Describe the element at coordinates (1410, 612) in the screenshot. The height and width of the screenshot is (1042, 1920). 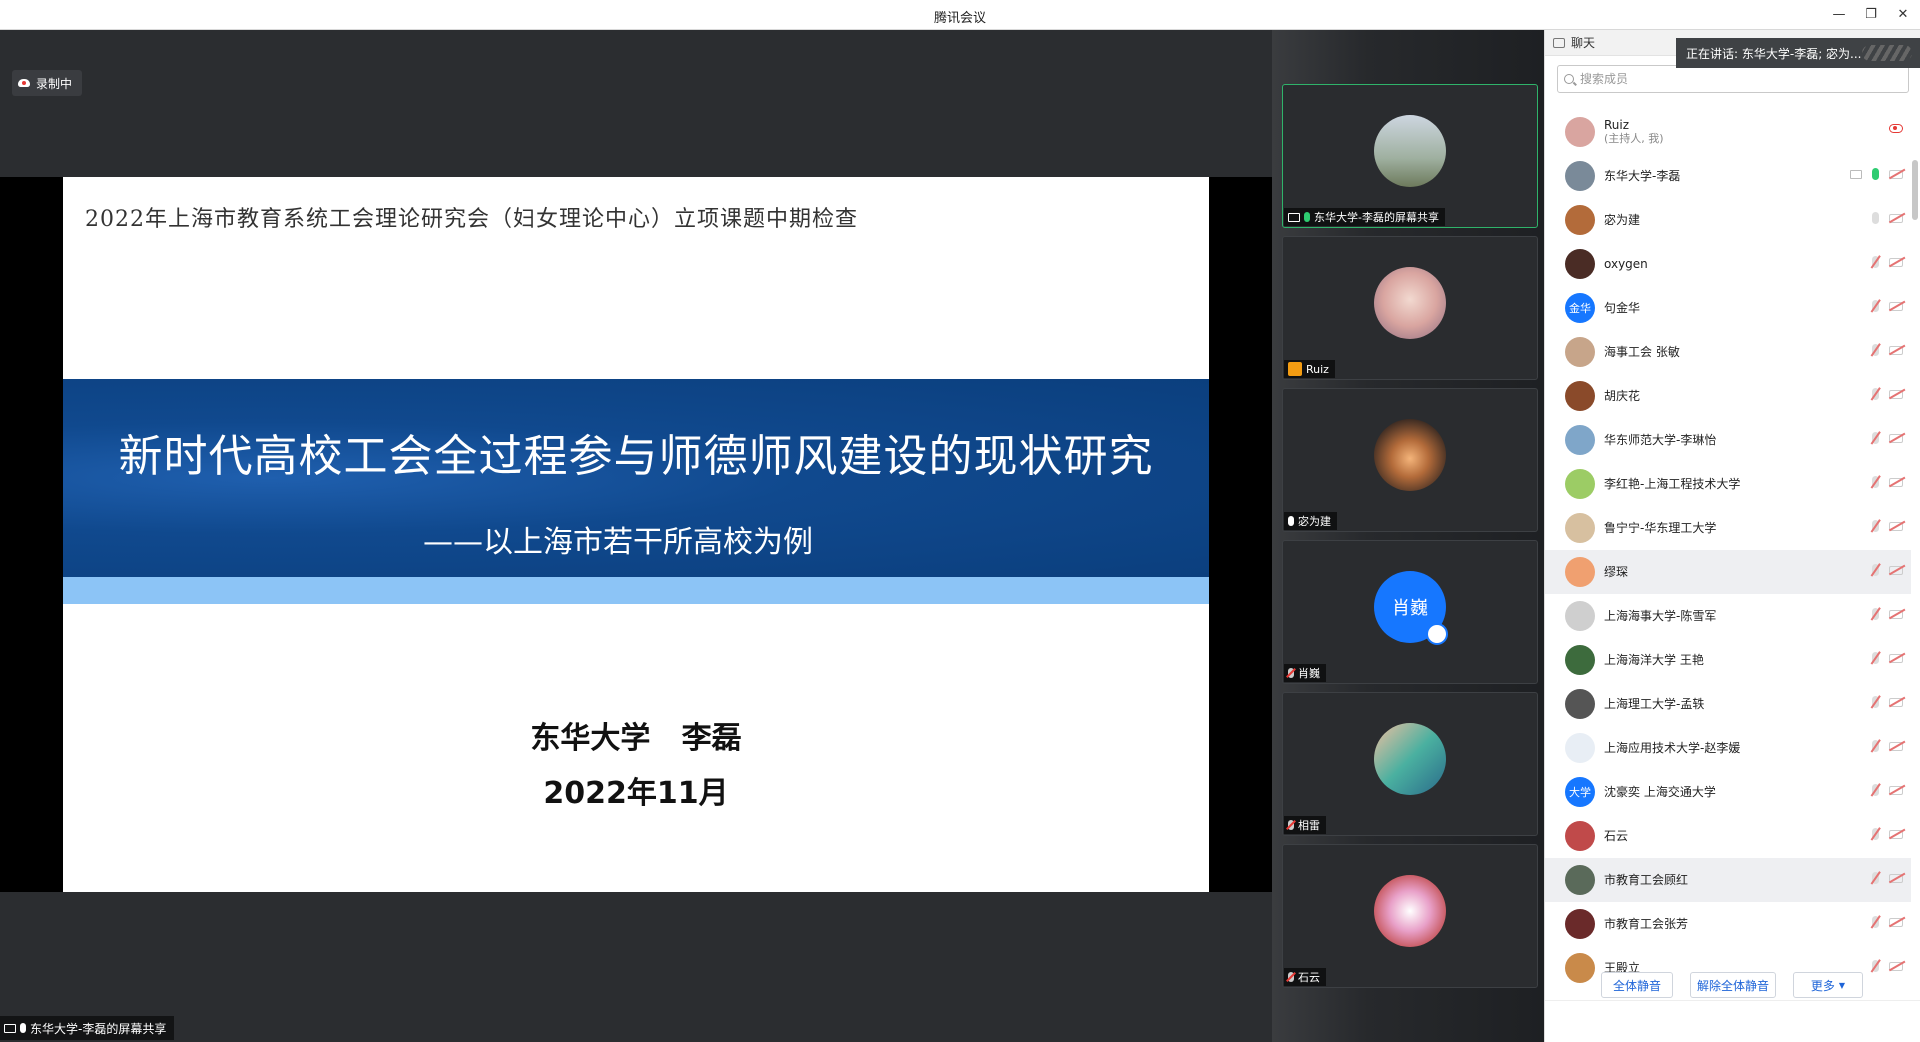
I see `video-tile: 肖巍 肖巍` at that location.